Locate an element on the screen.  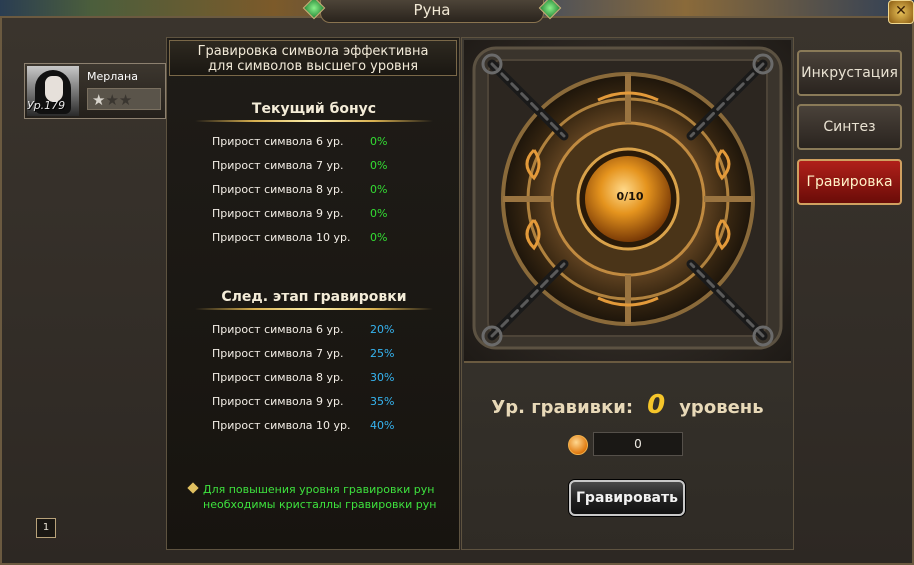
current-bonus-row: Прирост символа 10 ур. 0% is located at coordinates (322, 240).